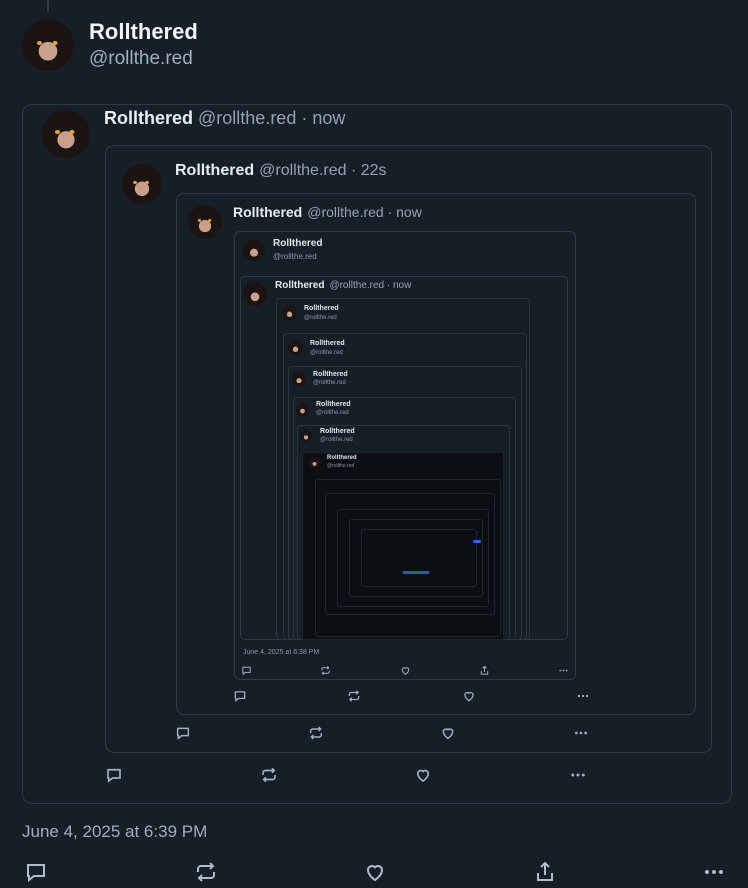 The height and width of the screenshot is (888, 748). I want to click on author-name: Rollthered, so click(143, 32).